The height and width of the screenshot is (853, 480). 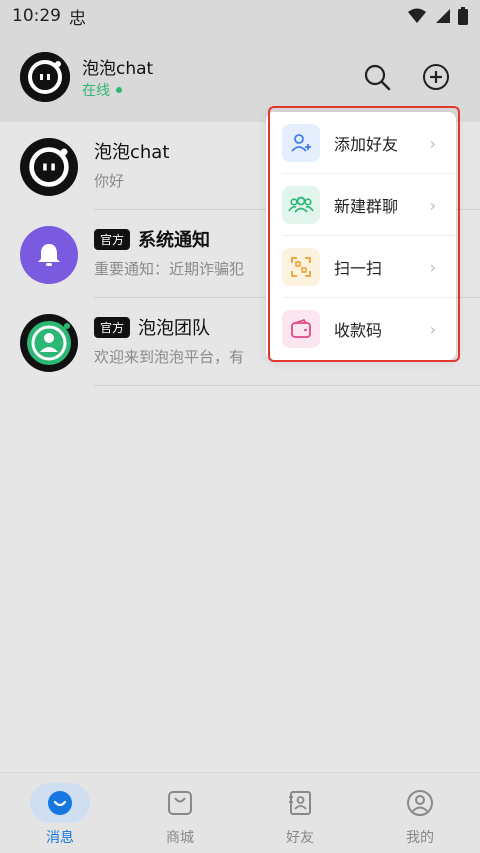 I want to click on divider, so click(x=287, y=385).